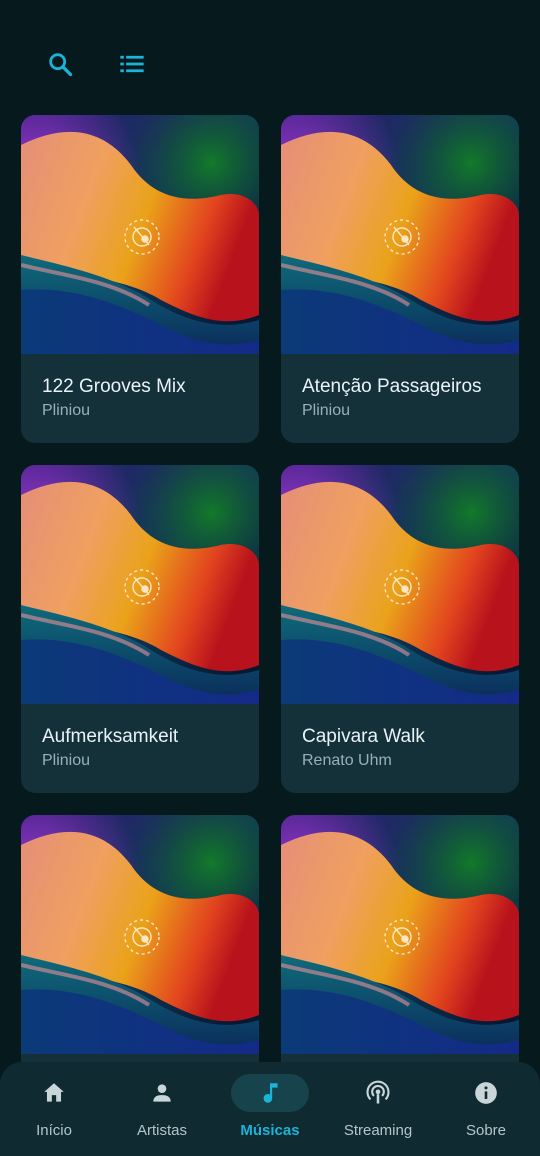 The image size is (540, 1156). I want to click on nav-label: Streaming, so click(378, 1130).